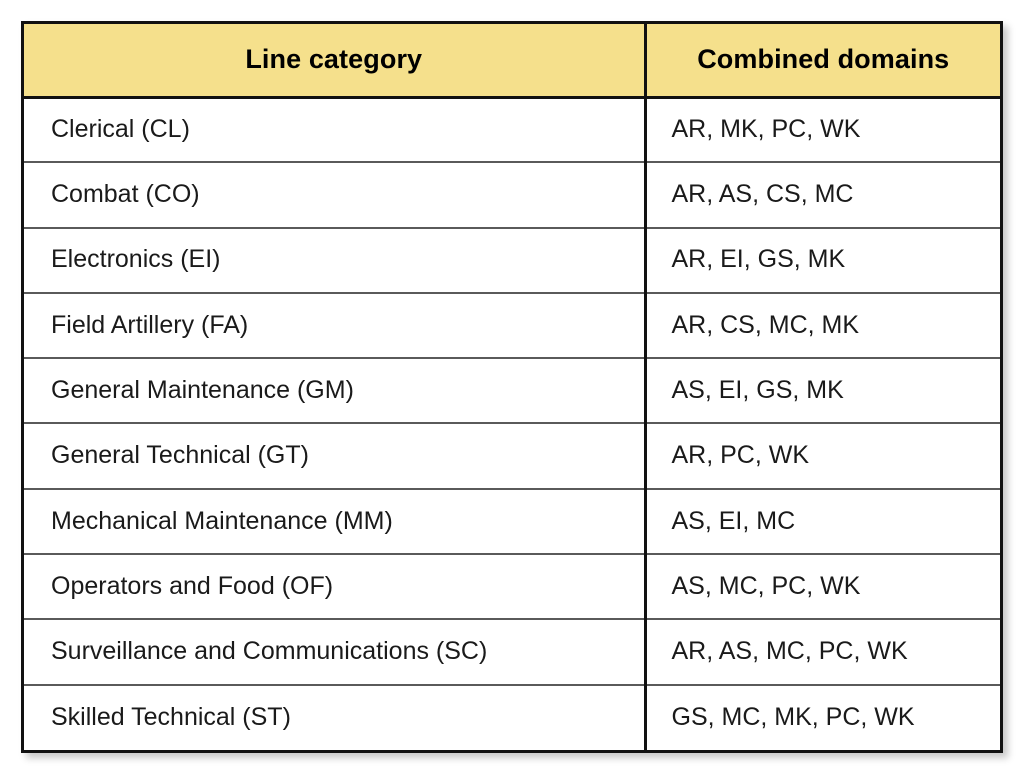 This screenshot has height=776, width=1024. Describe the element at coordinates (335, 326) in the screenshot. I see `cell-line-category: Field Artillery (FA)` at that location.